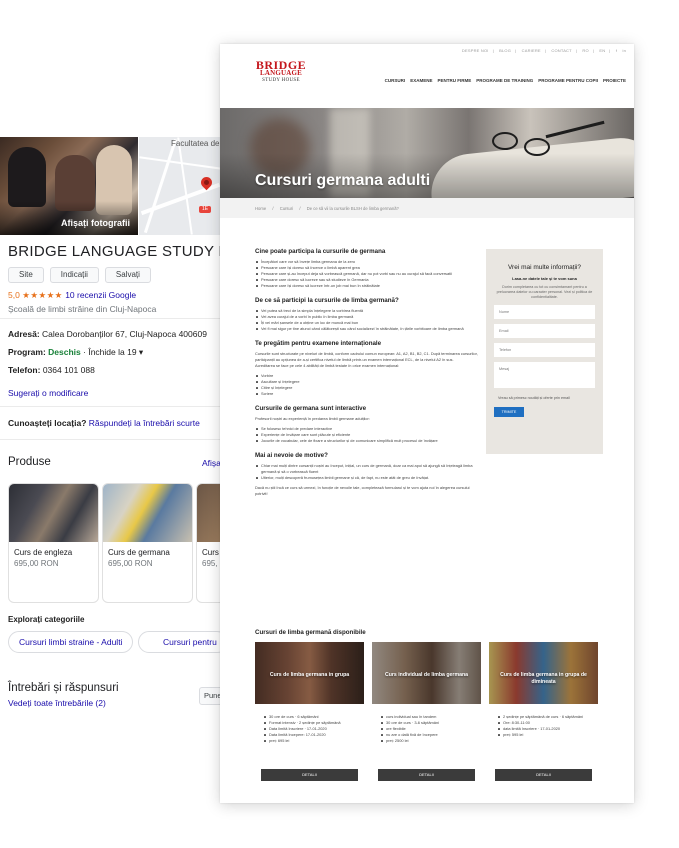 Image resolution: width=679 pixels, height=848 pixels. Describe the element at coordinates (180, 642) in the screenshot. I see `category-chip: Cursuri pentru` at that location.